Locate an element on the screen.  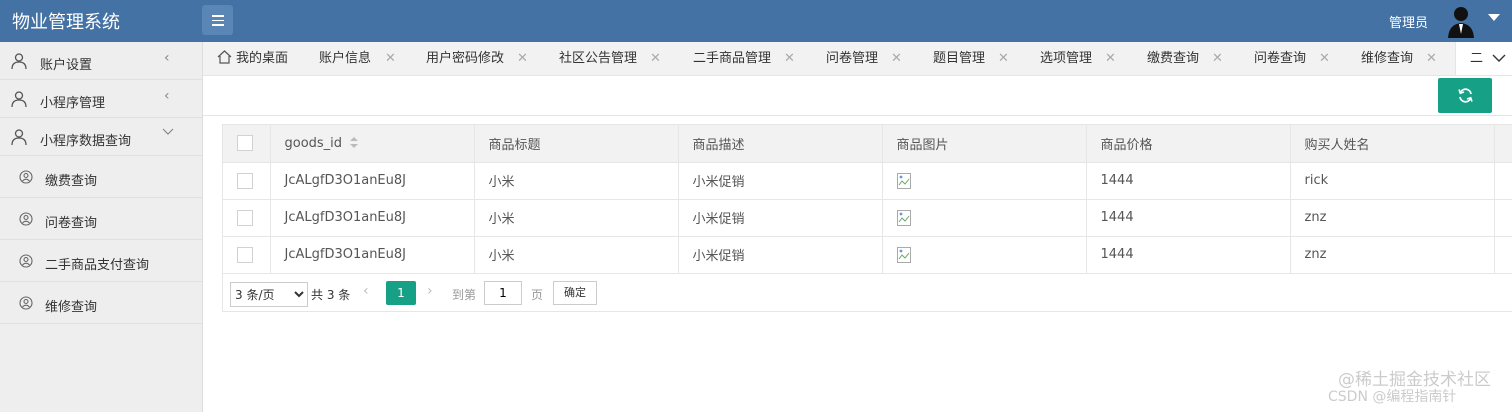
sidebar-group-account-settings: 账户设置 ‹ is located at coordinates (101, 61).